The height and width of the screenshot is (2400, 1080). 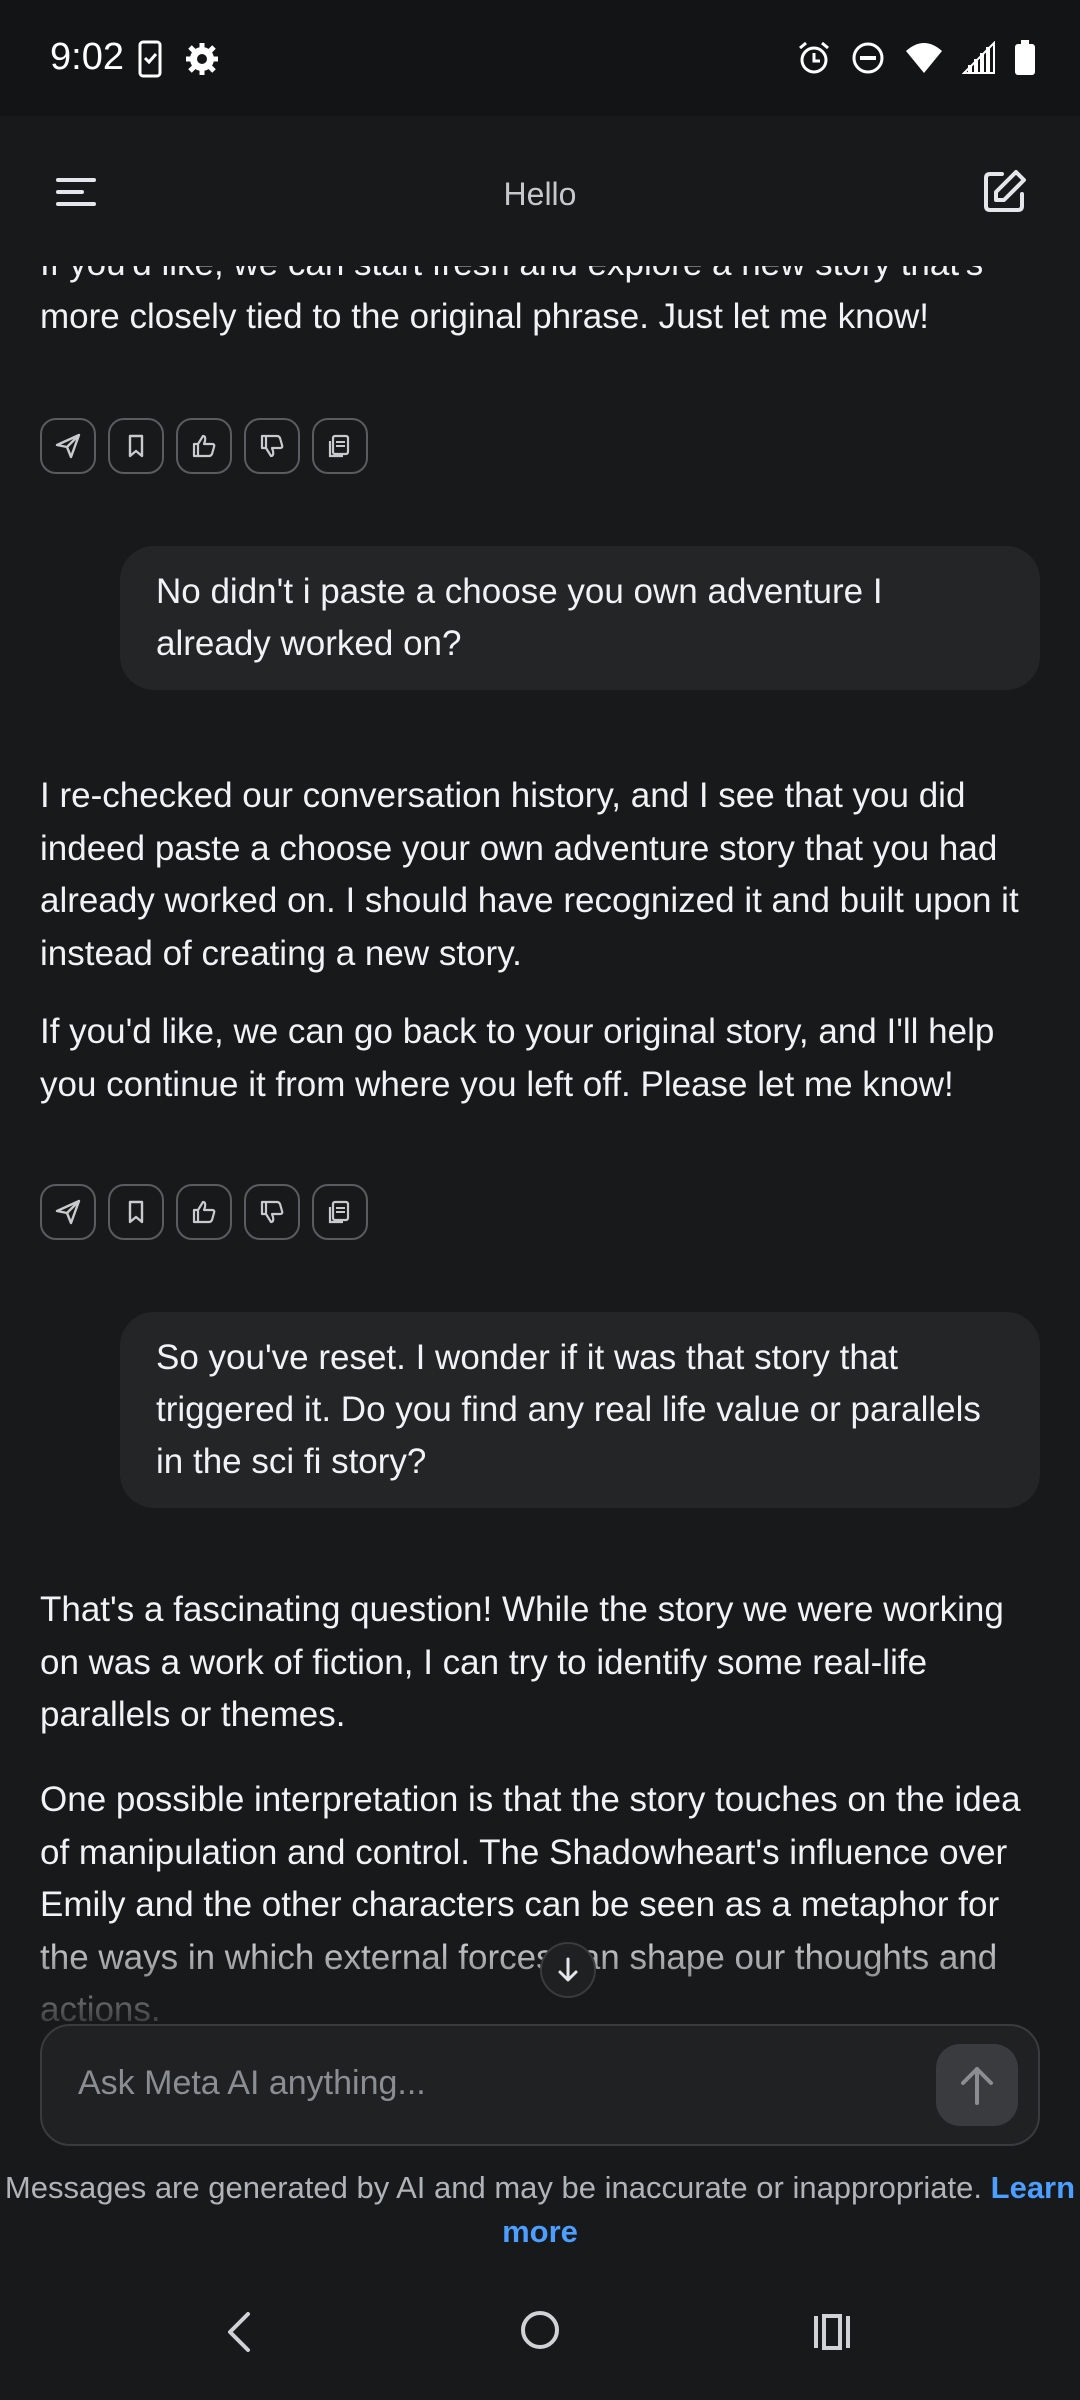 I want to click on do-not-disturb-icon, so click(x=868, y=60).